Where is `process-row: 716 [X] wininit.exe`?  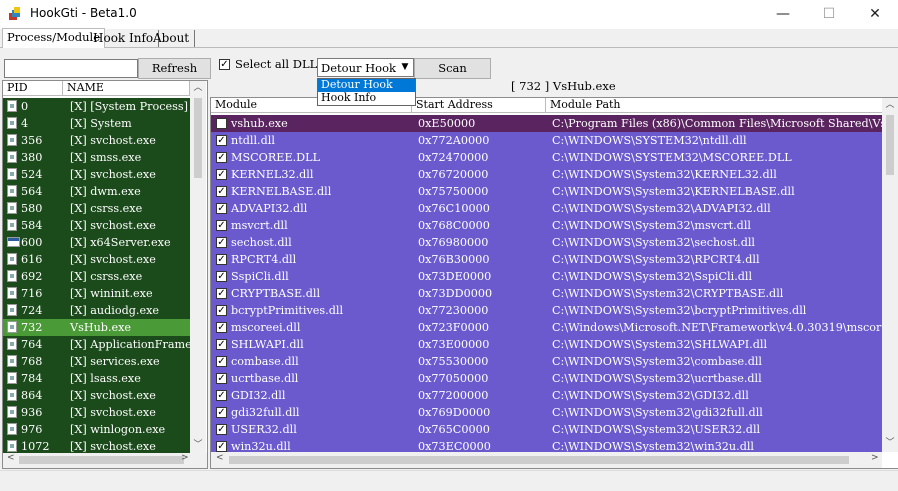
process-row: 716 [X] wininit.exe is located at coordinates (96, 293).